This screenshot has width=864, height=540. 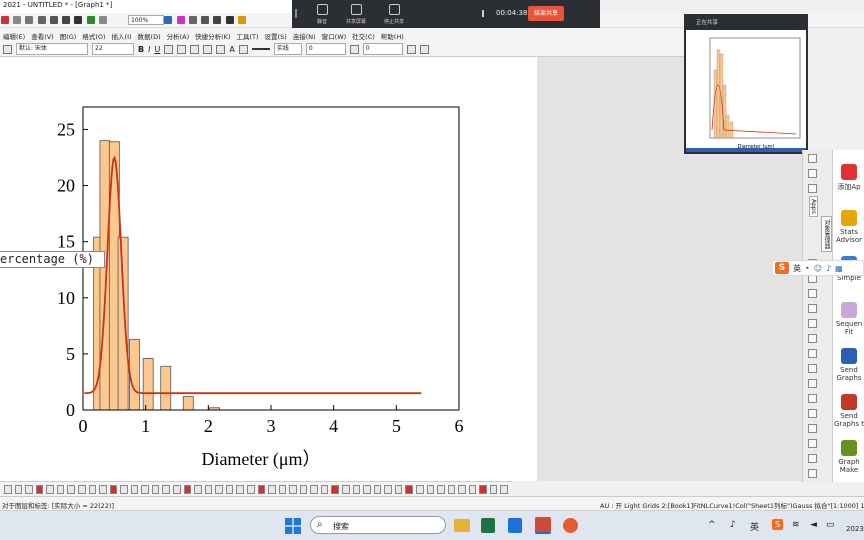 I want to click on line-width-select: 0, so click(x=325, y=49).